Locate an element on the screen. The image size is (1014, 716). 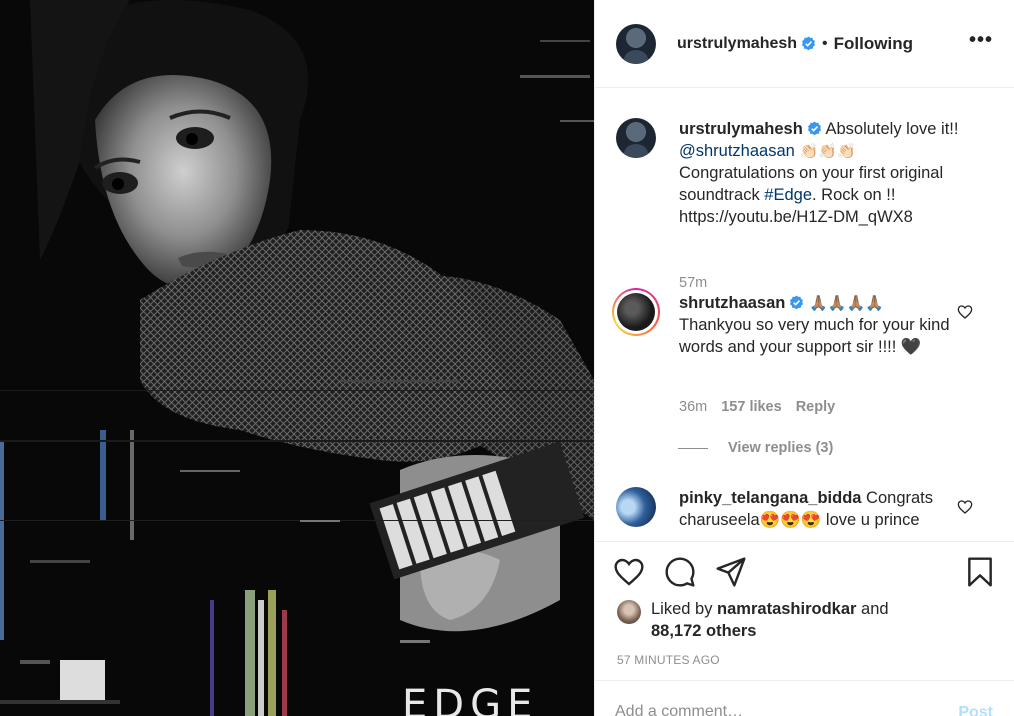
comment-avatar-story-ring is located at coordinates (636, 312).